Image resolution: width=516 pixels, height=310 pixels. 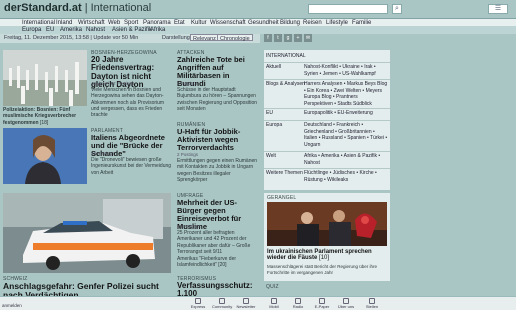 I want to click on topic-label: Europa, so click(x=274, y=125).